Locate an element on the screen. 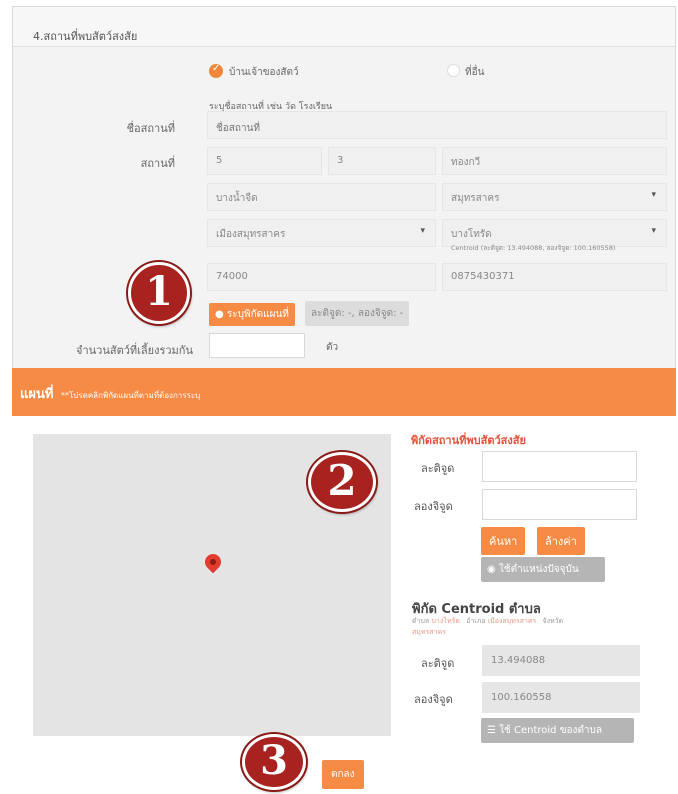  clear-coords-button: ล้างค่า is located at coordinates (561, 541).